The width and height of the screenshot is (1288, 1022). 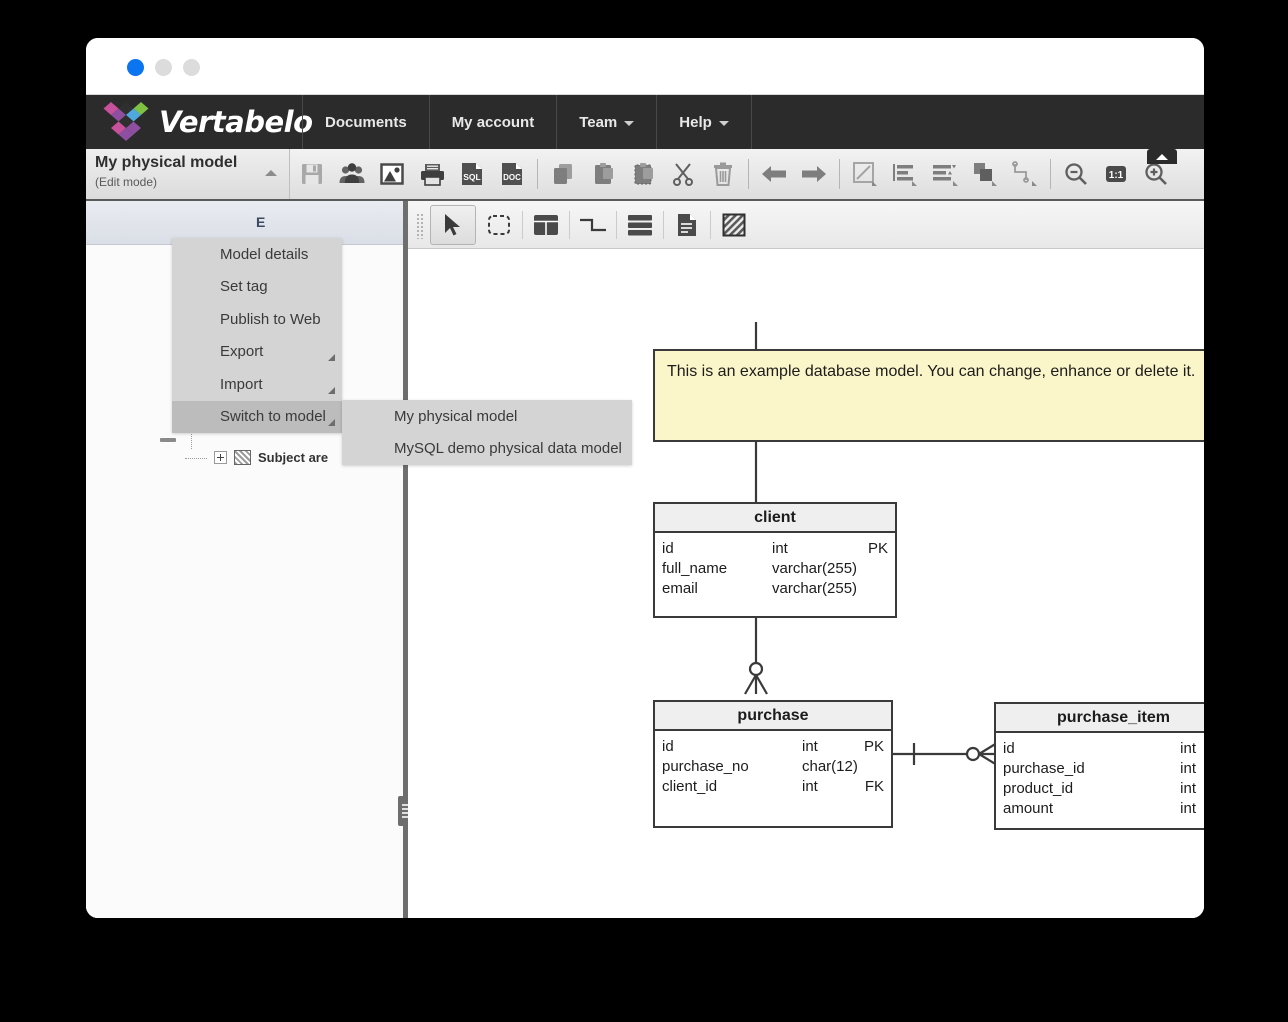 What do you see at coordinates (220, 457) in the screenshot?
I see `expand-icon` at bounding box center [220, 457].